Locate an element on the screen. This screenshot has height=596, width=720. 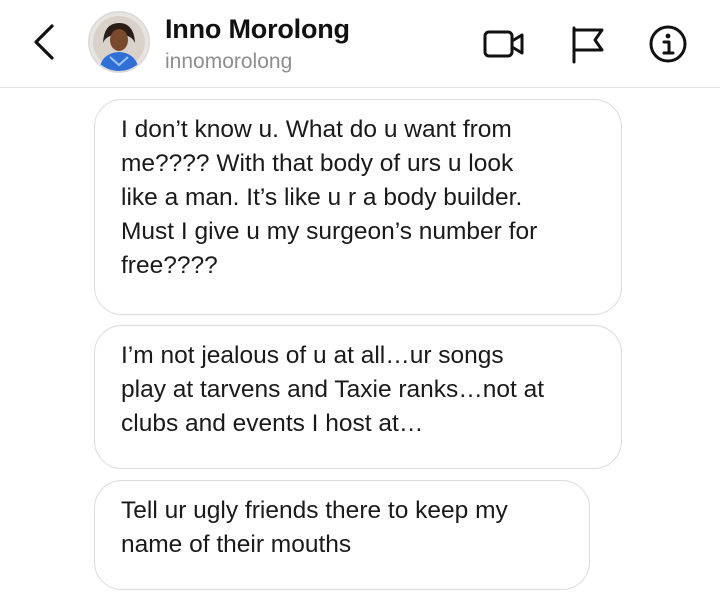
video-call-icon is located at coordinates (503, 44).